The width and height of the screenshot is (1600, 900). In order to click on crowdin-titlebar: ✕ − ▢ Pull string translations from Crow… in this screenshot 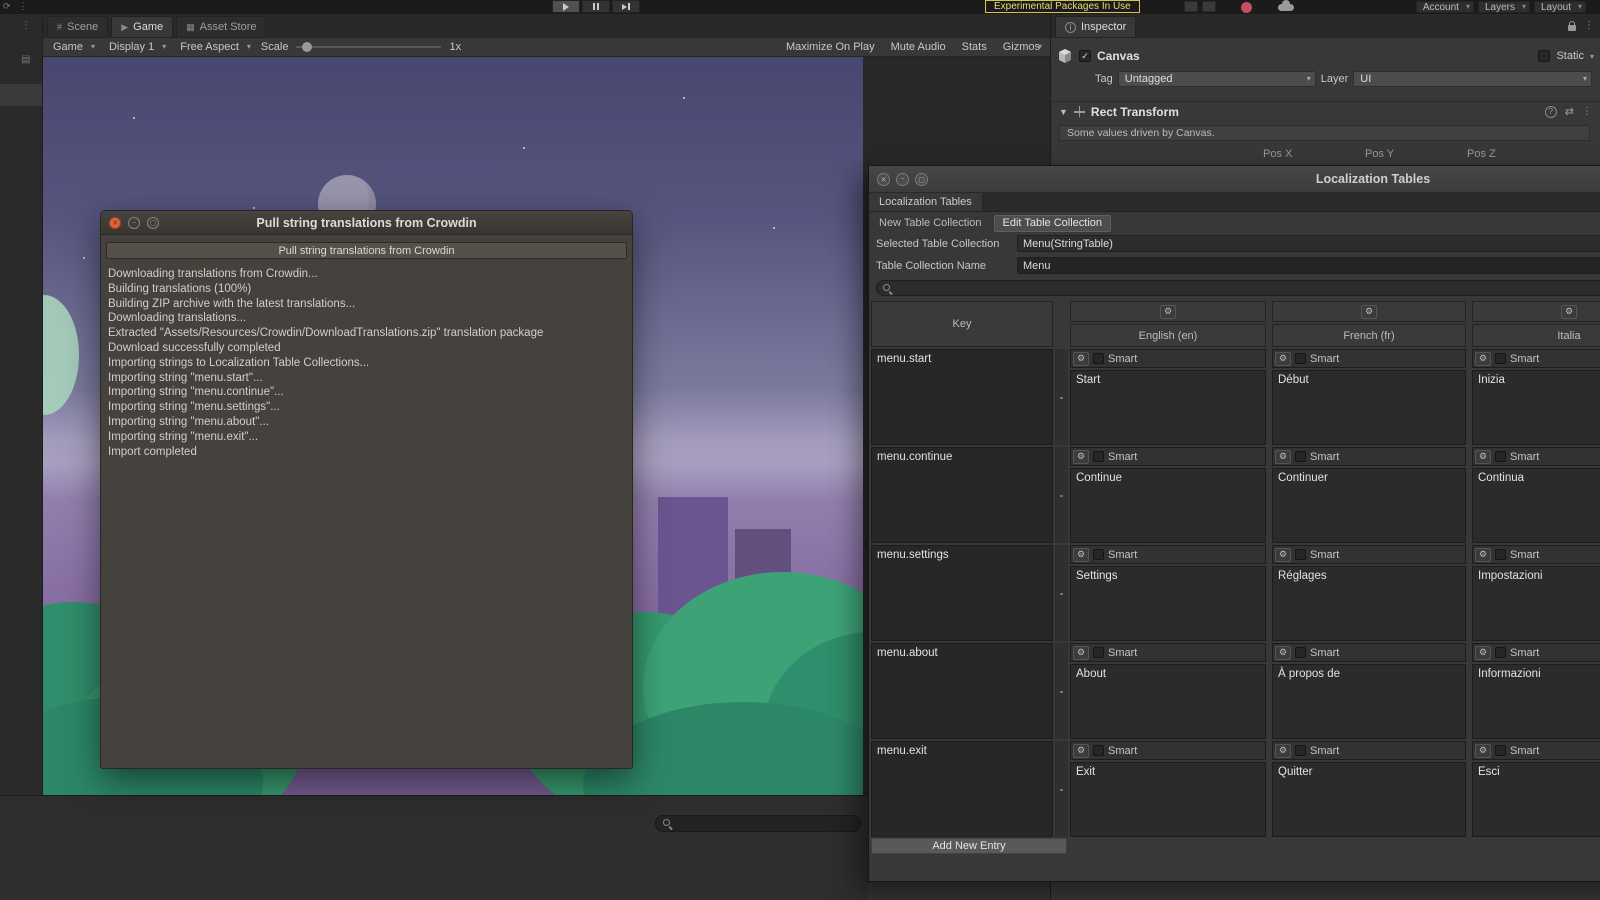, I will do `click(366, 223)`.